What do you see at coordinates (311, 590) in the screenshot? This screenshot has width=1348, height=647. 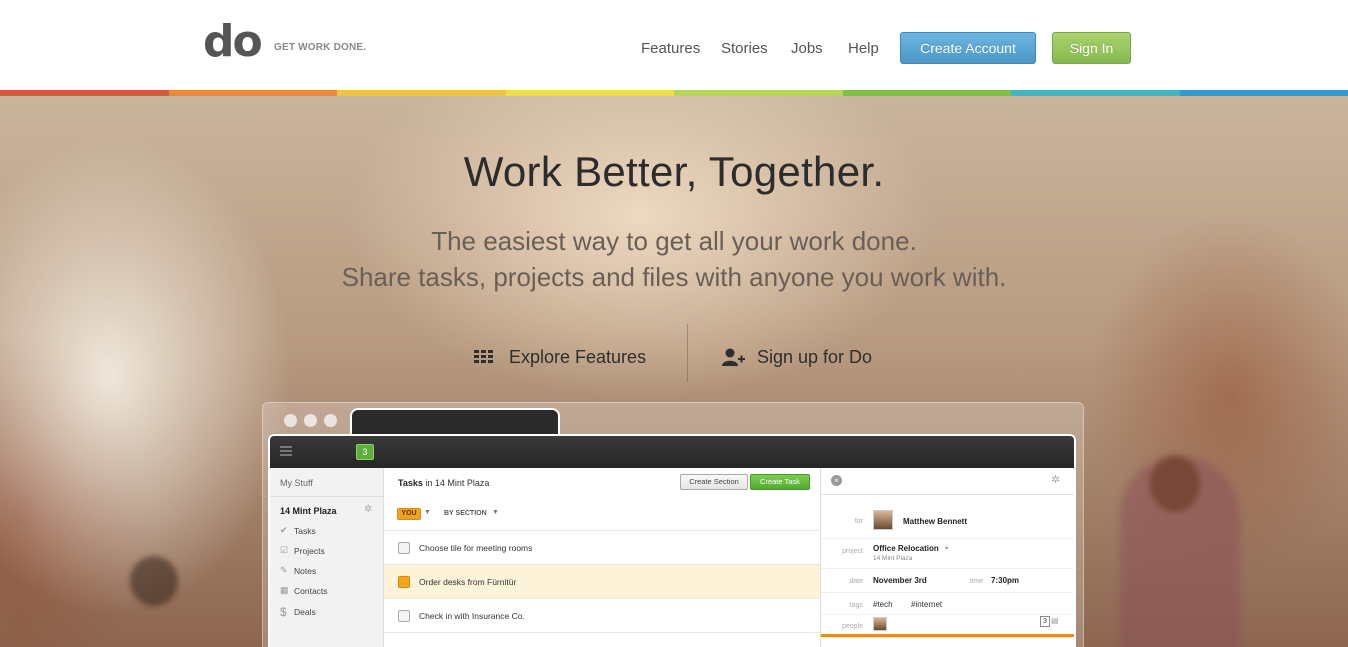 I see `sidebar-item-label: Contacts` at bounding box center [311, 590].